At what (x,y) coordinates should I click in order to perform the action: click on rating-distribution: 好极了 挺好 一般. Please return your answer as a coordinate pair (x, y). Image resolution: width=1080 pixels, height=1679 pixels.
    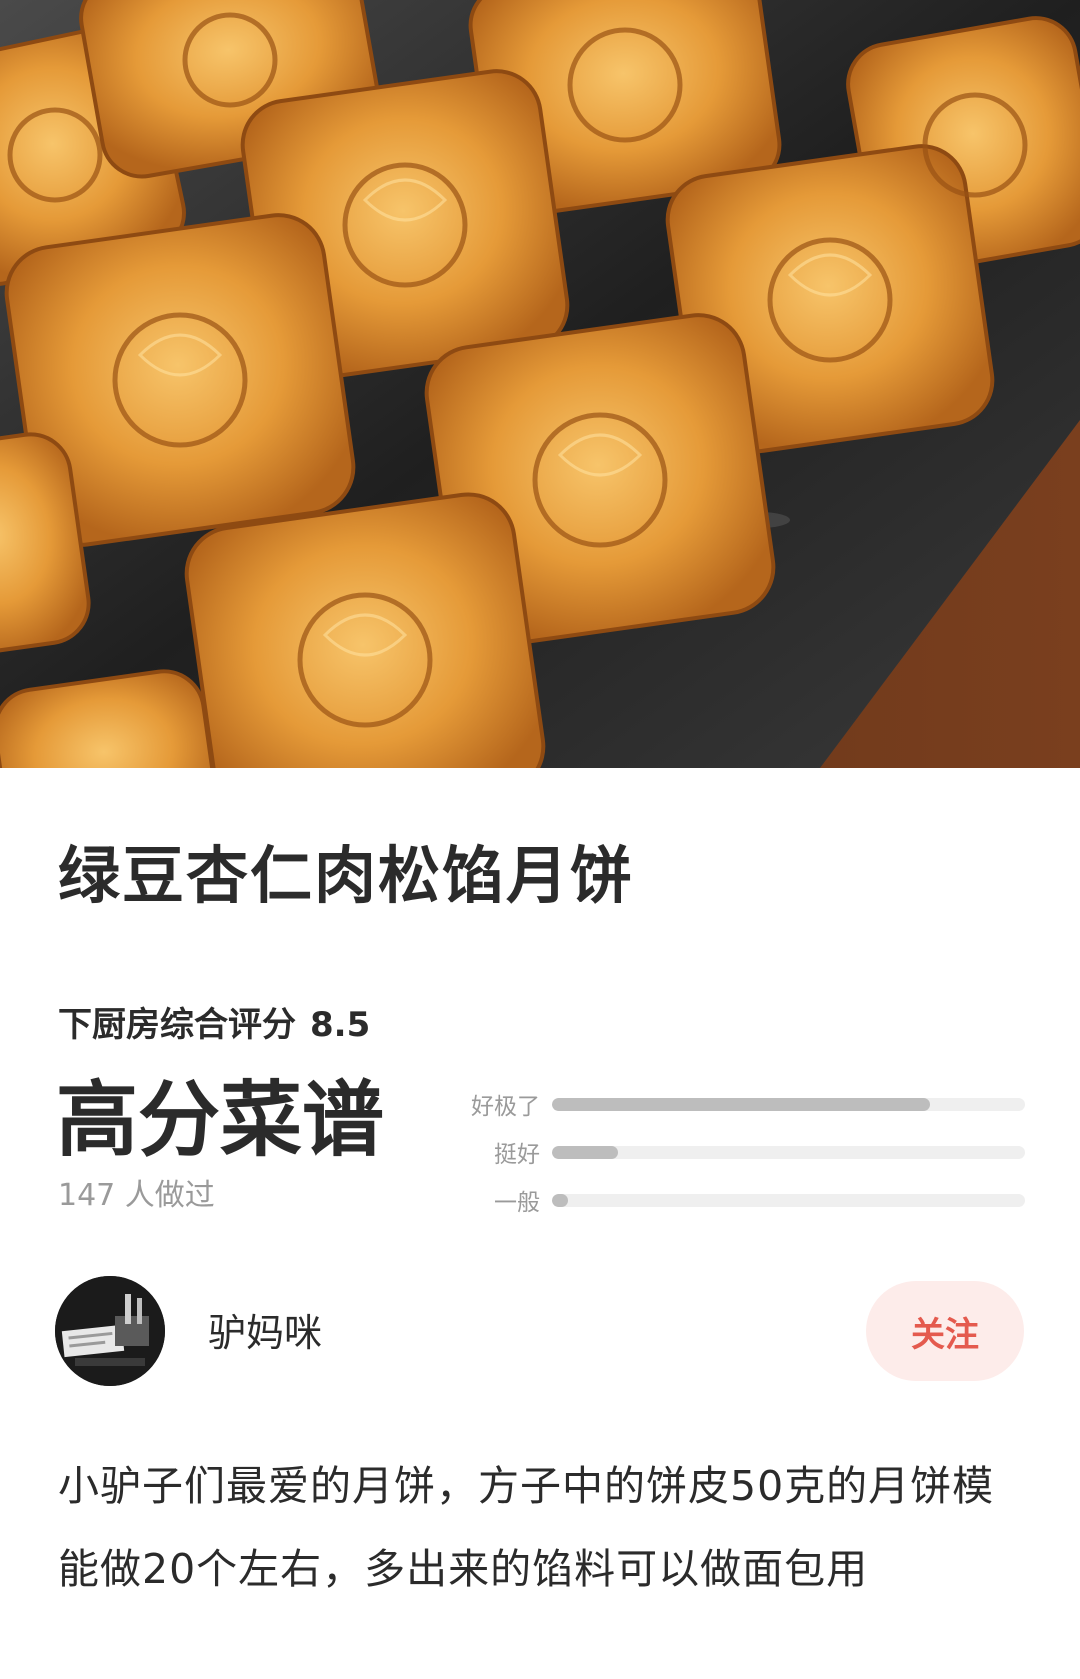
    Looking at the image, I should click on (742, 1152).